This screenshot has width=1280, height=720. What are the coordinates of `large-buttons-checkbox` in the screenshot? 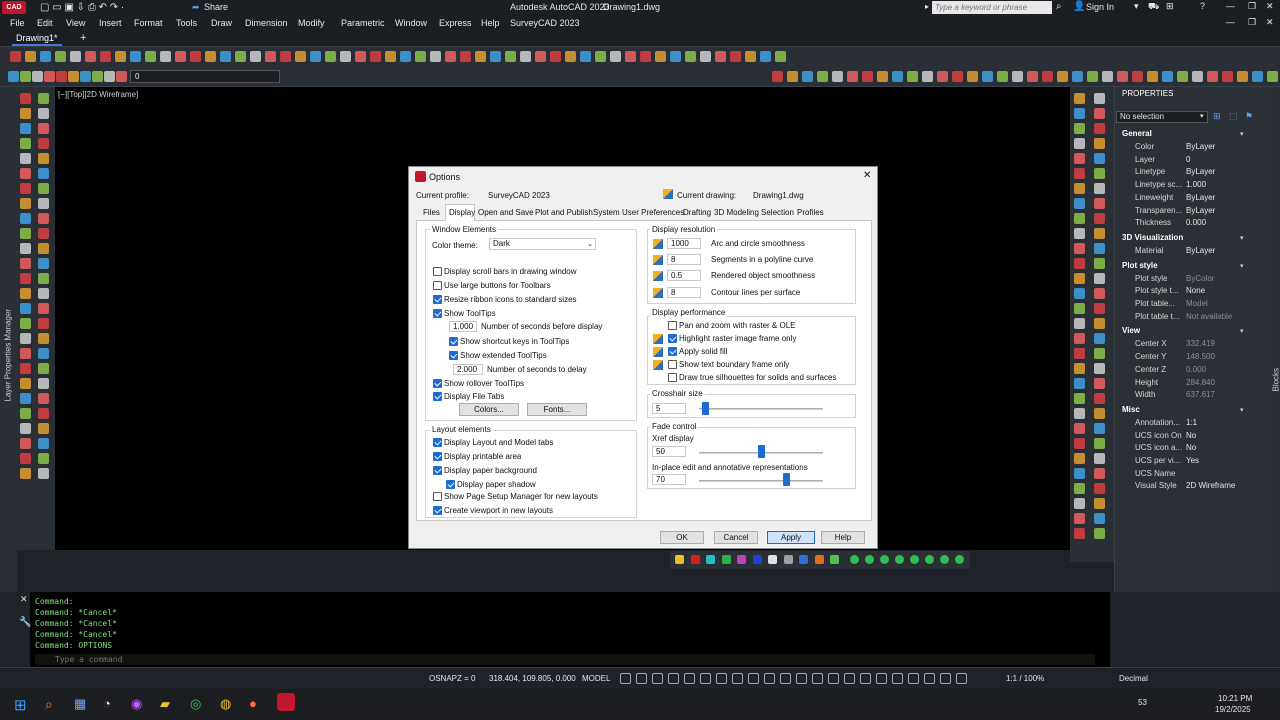 It's located at (437, 285).